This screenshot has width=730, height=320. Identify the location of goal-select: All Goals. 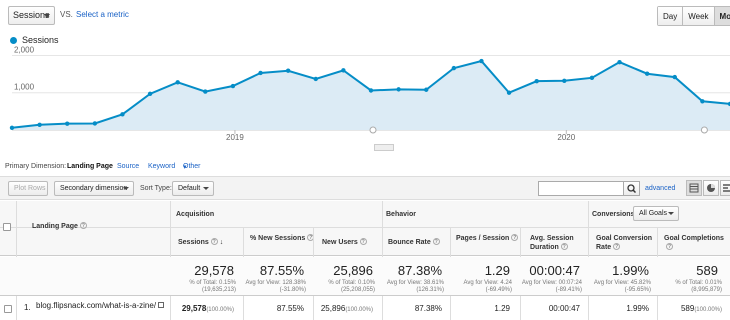
(656, 213).